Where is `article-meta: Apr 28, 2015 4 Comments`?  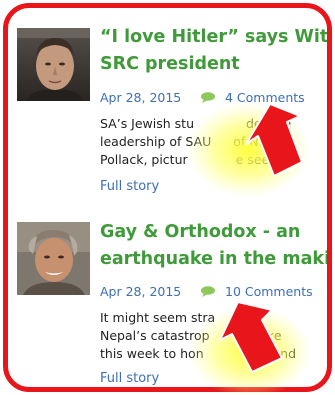 article-meta: Apr 28, 2015 4 Comments is located at coordinates (212, 99).